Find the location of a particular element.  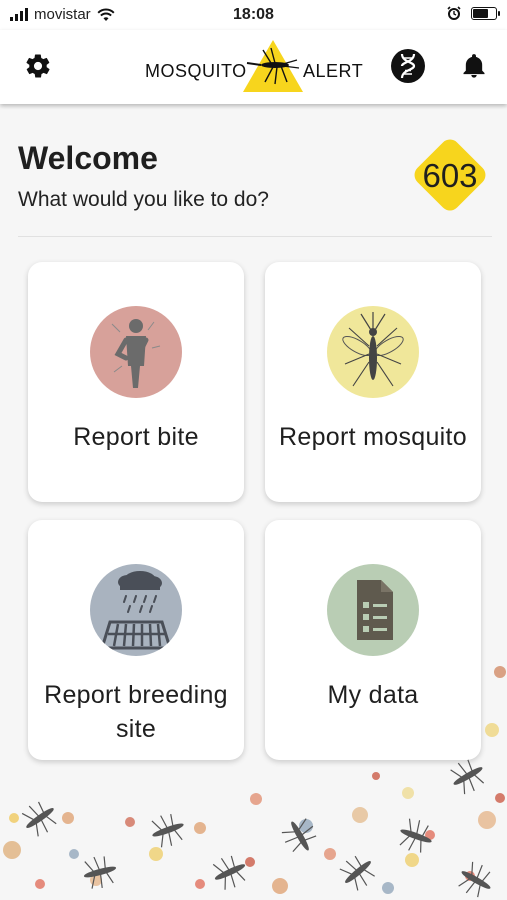

score-badge: 603 is located at coordinates (450, 175).